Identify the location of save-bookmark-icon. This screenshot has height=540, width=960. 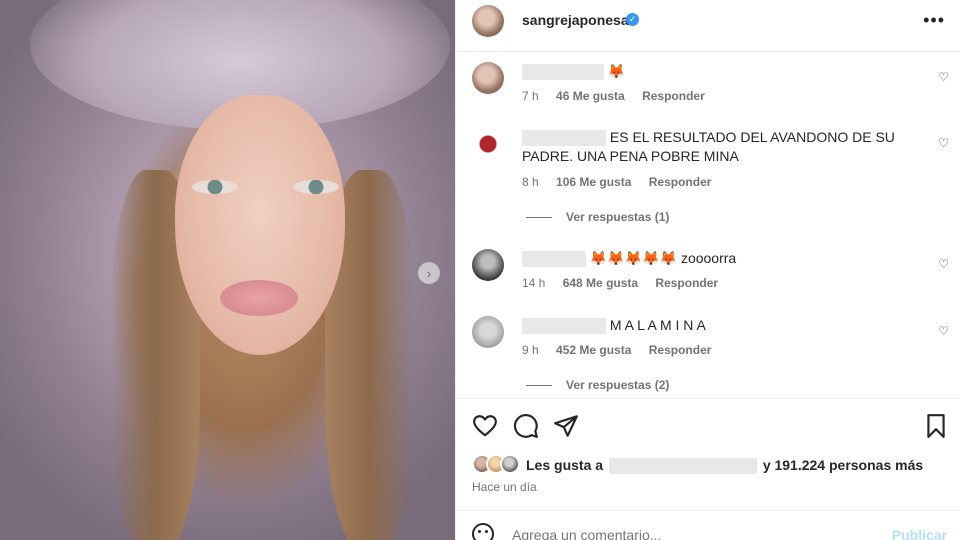
(936, 426).